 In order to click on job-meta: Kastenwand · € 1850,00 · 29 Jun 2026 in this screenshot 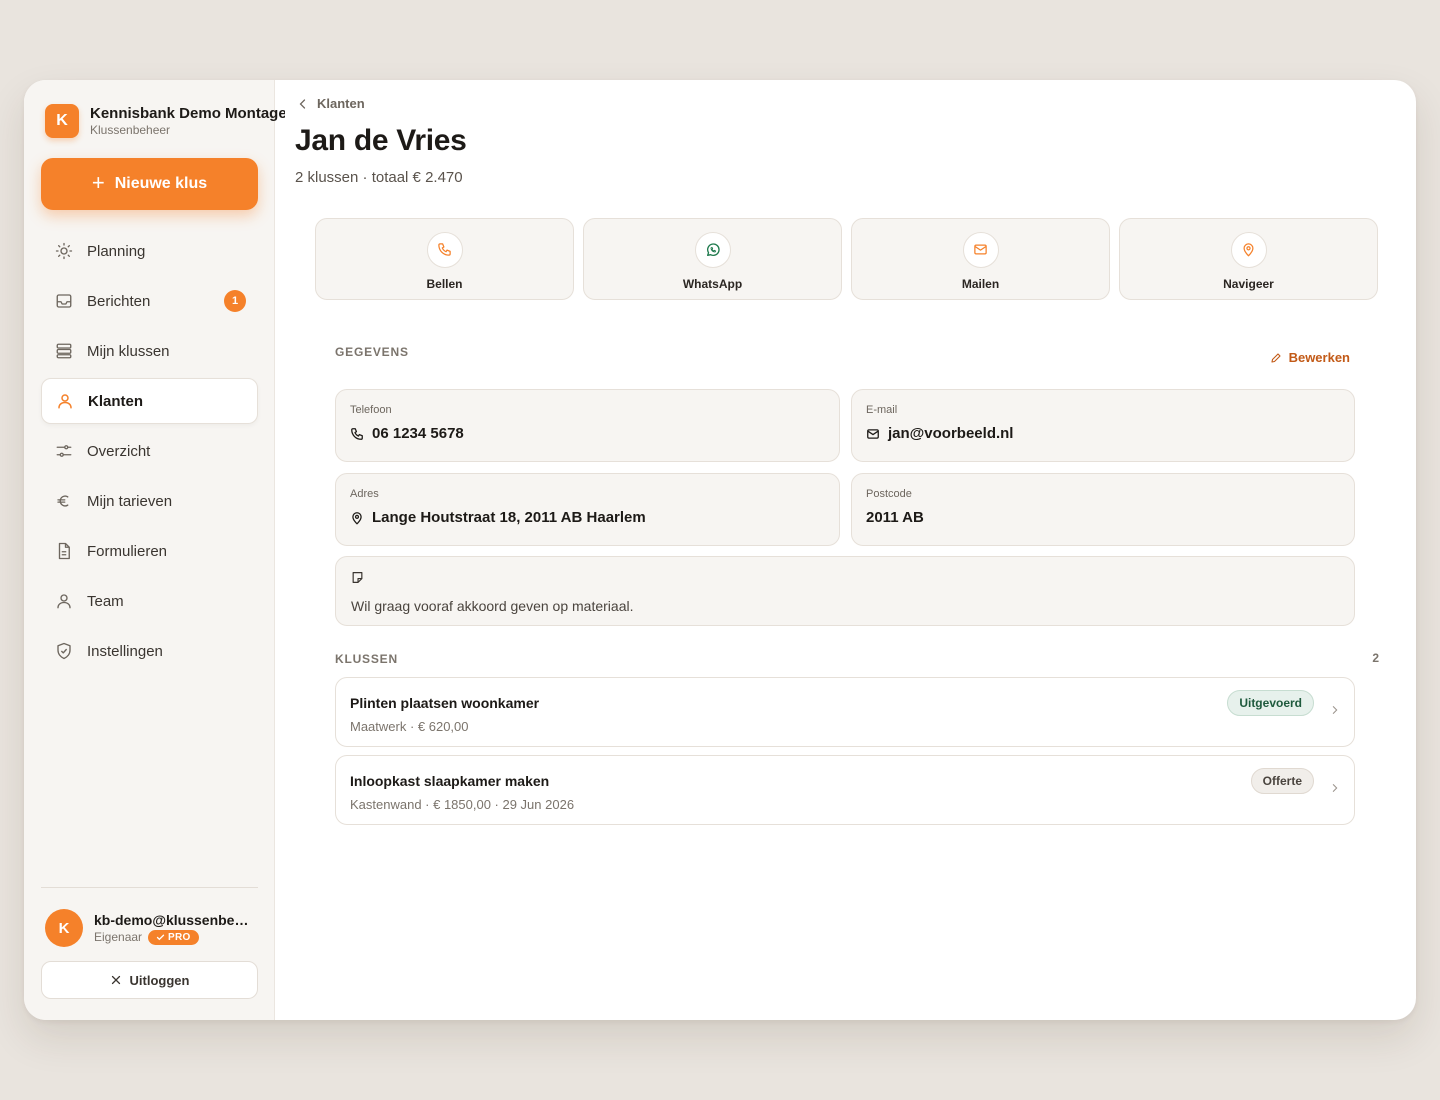, I will do `click(462, 804)`.